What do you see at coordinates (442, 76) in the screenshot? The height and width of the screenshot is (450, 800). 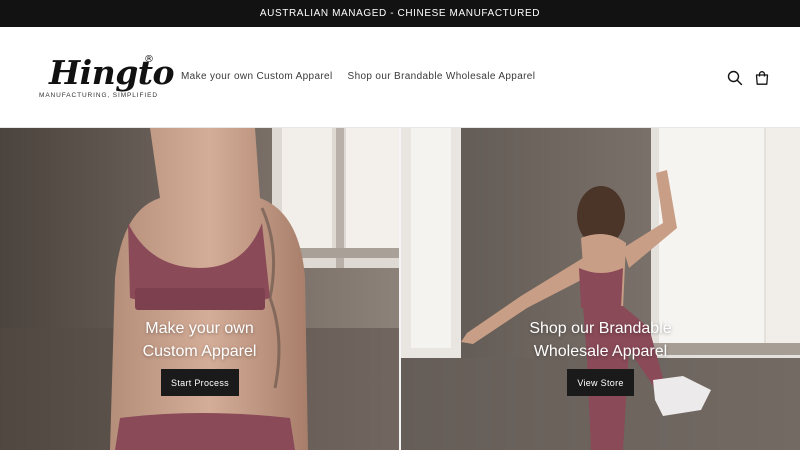 I see `nav-link-wholesale-apparel: Shop our Brandable Wholesale Apparel` at bounding box center [442, 76].